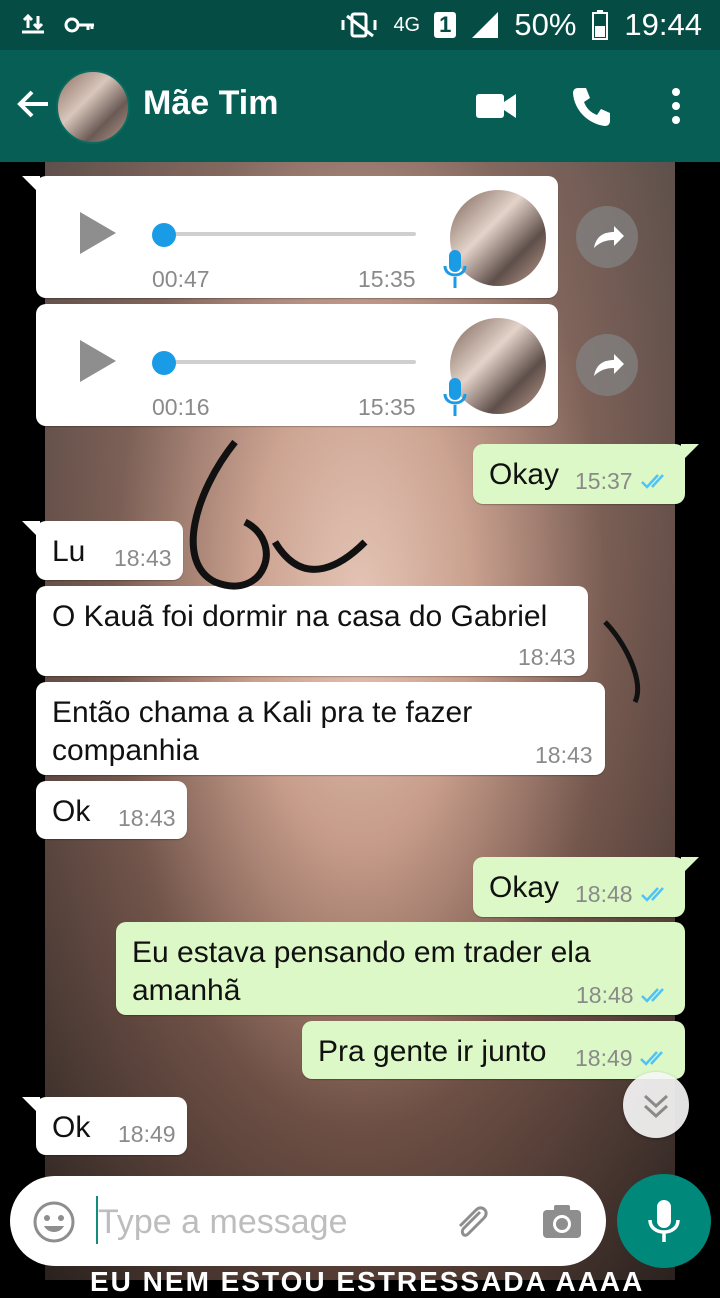 This screenshot has height=1298, width=720. I want to click on notification-icons, so click(58, 23).